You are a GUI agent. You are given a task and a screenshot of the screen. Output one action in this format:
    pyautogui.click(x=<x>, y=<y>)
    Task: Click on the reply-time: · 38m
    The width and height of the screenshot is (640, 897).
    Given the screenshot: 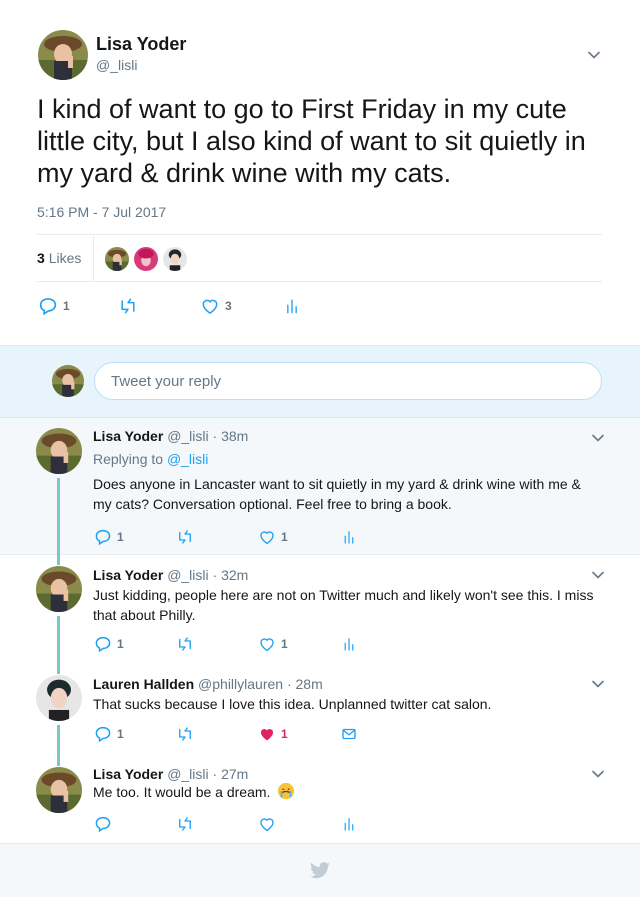 What is the action you would take?
    pyautogui.click(x=231, y=436)
    